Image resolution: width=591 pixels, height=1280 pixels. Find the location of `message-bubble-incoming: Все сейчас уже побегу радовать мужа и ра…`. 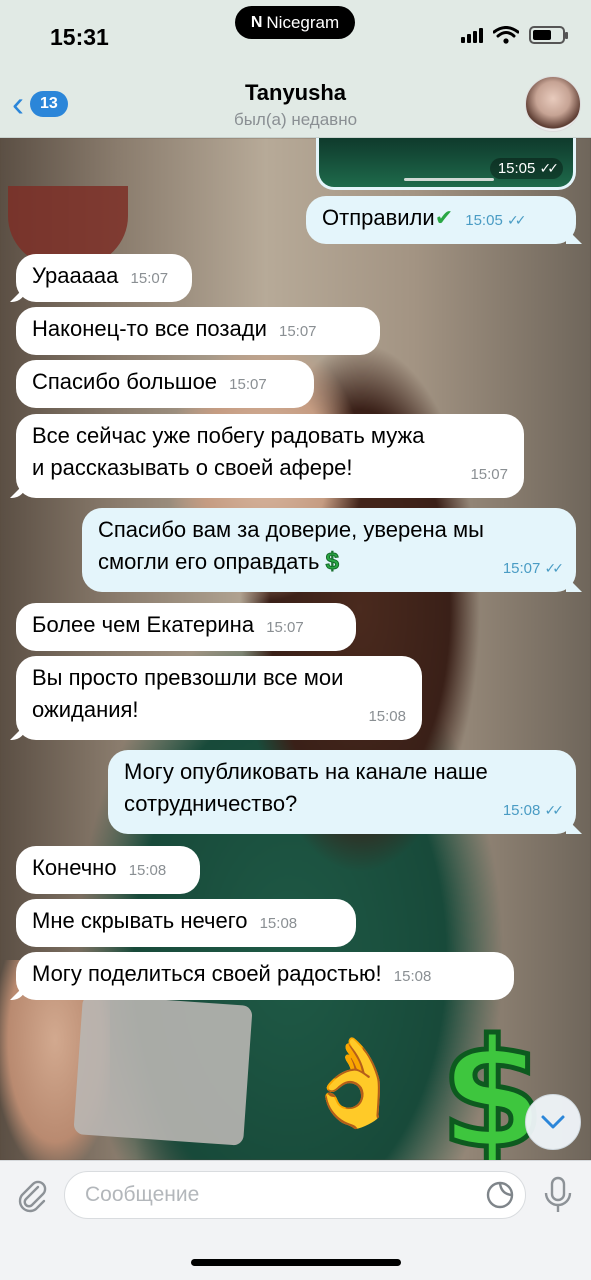

message-bubble-incoming: Все сейчас уже побегу радовать мужа и ра… is located at coordinates (270, 456).